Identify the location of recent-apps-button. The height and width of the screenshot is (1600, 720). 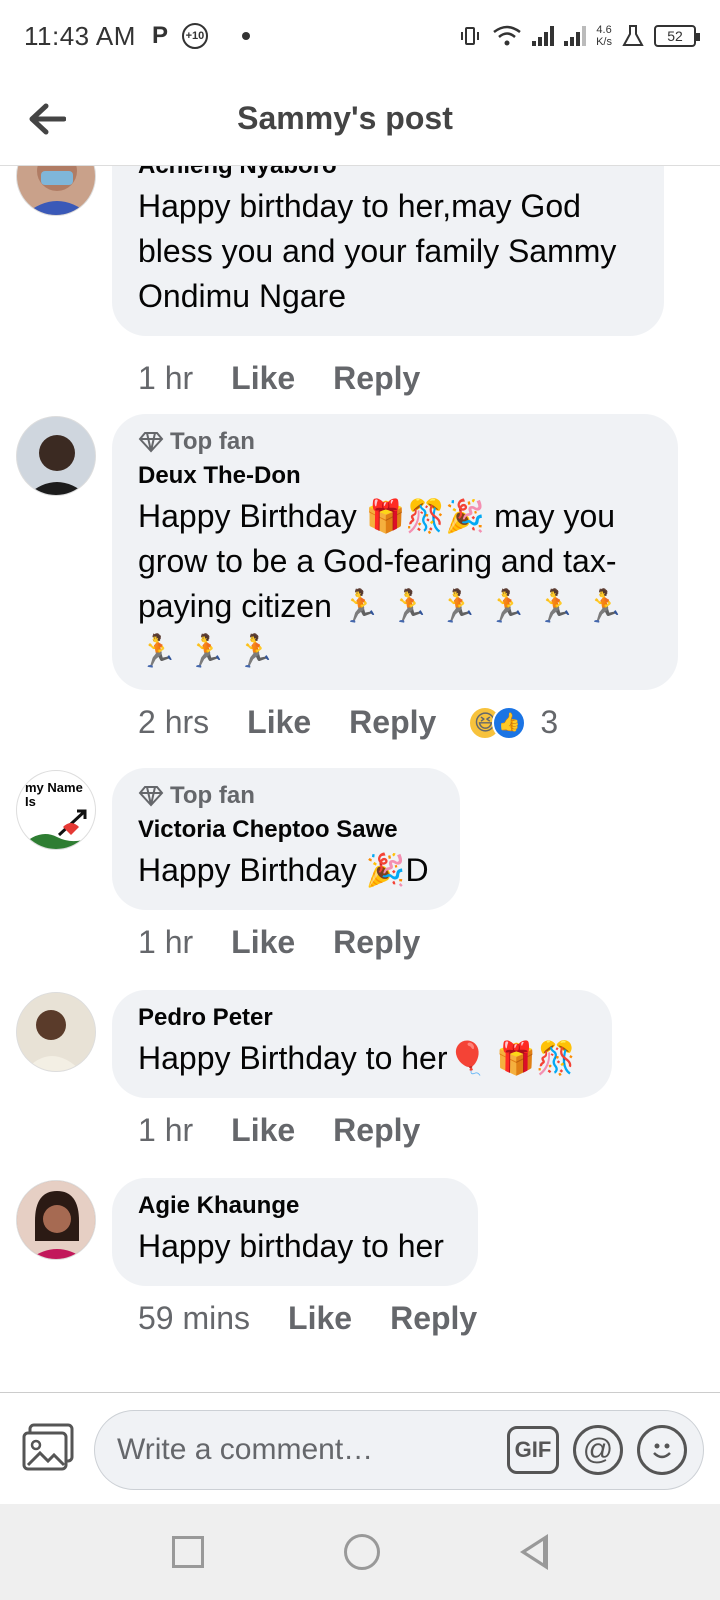
(188, 1552).